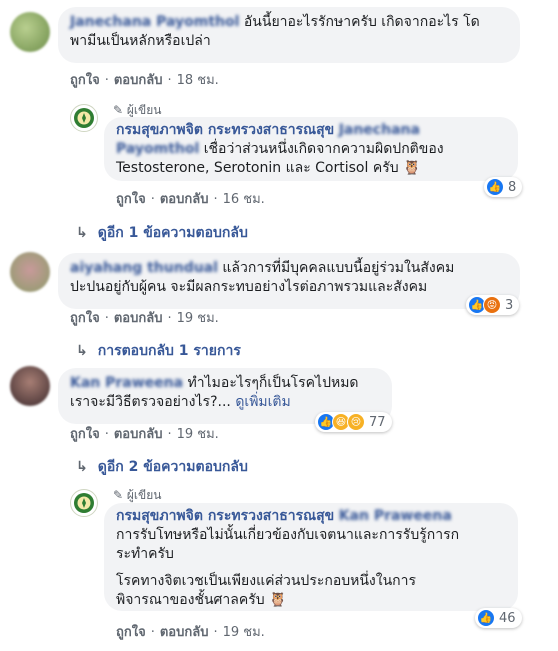 The width and height of the screenshot is (558, 651). What do you see at coordinates (144, 268) in the screenshot?
I see `comment-author: aiyahang thundual` at bounding box center [144, 268].